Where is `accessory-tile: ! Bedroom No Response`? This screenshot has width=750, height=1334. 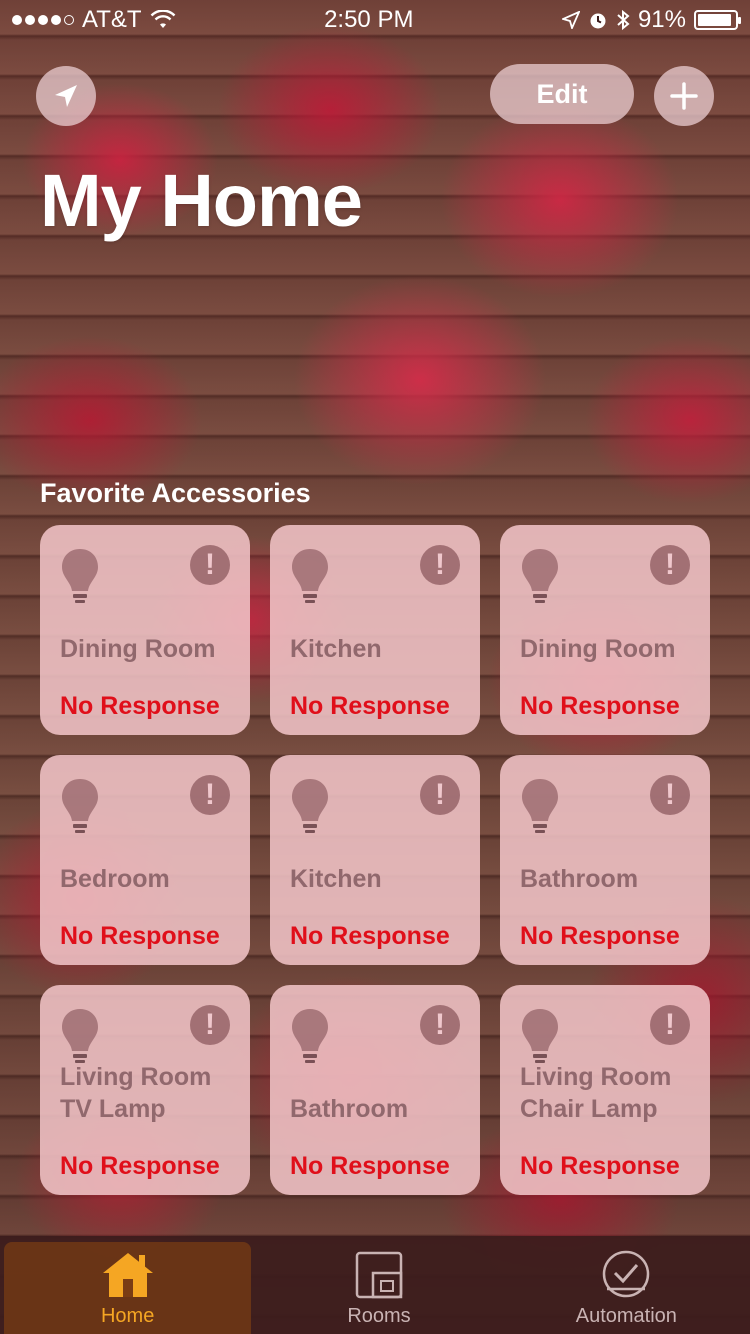 accessory-tile: ! Bedroom No Response is located at coordinates (145, 860).